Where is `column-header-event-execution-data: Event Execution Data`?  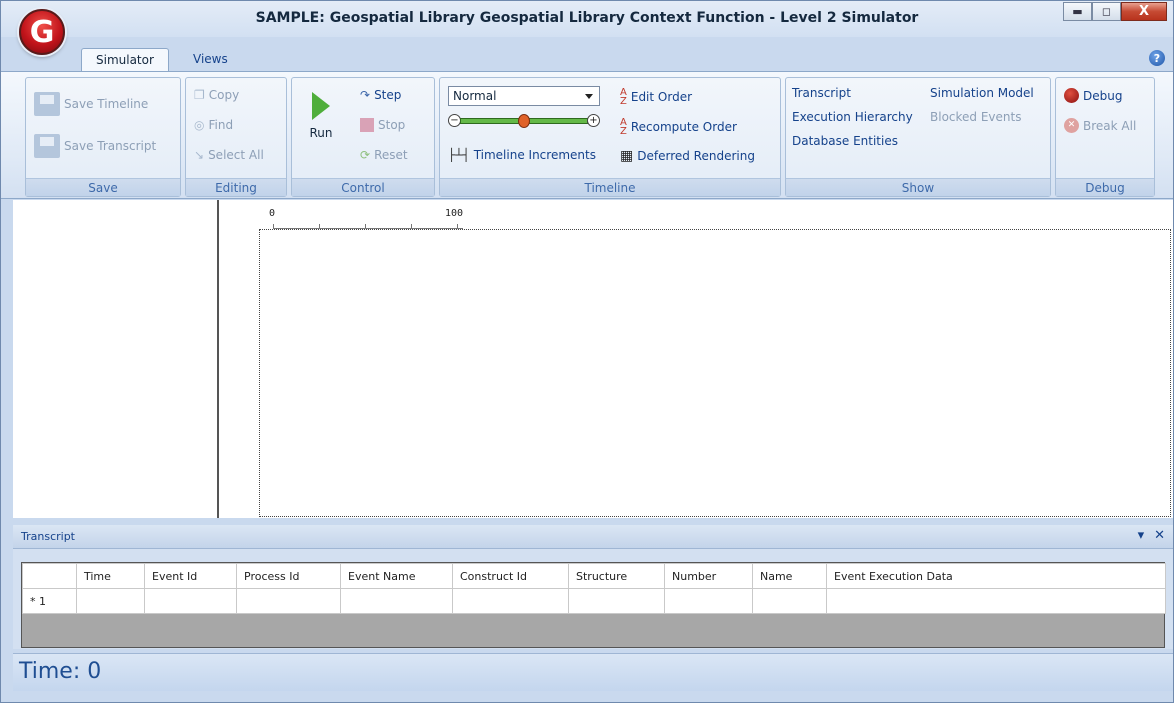
column-header-event-execution-data: Event Execution Data is located at coordinates (996, 576).